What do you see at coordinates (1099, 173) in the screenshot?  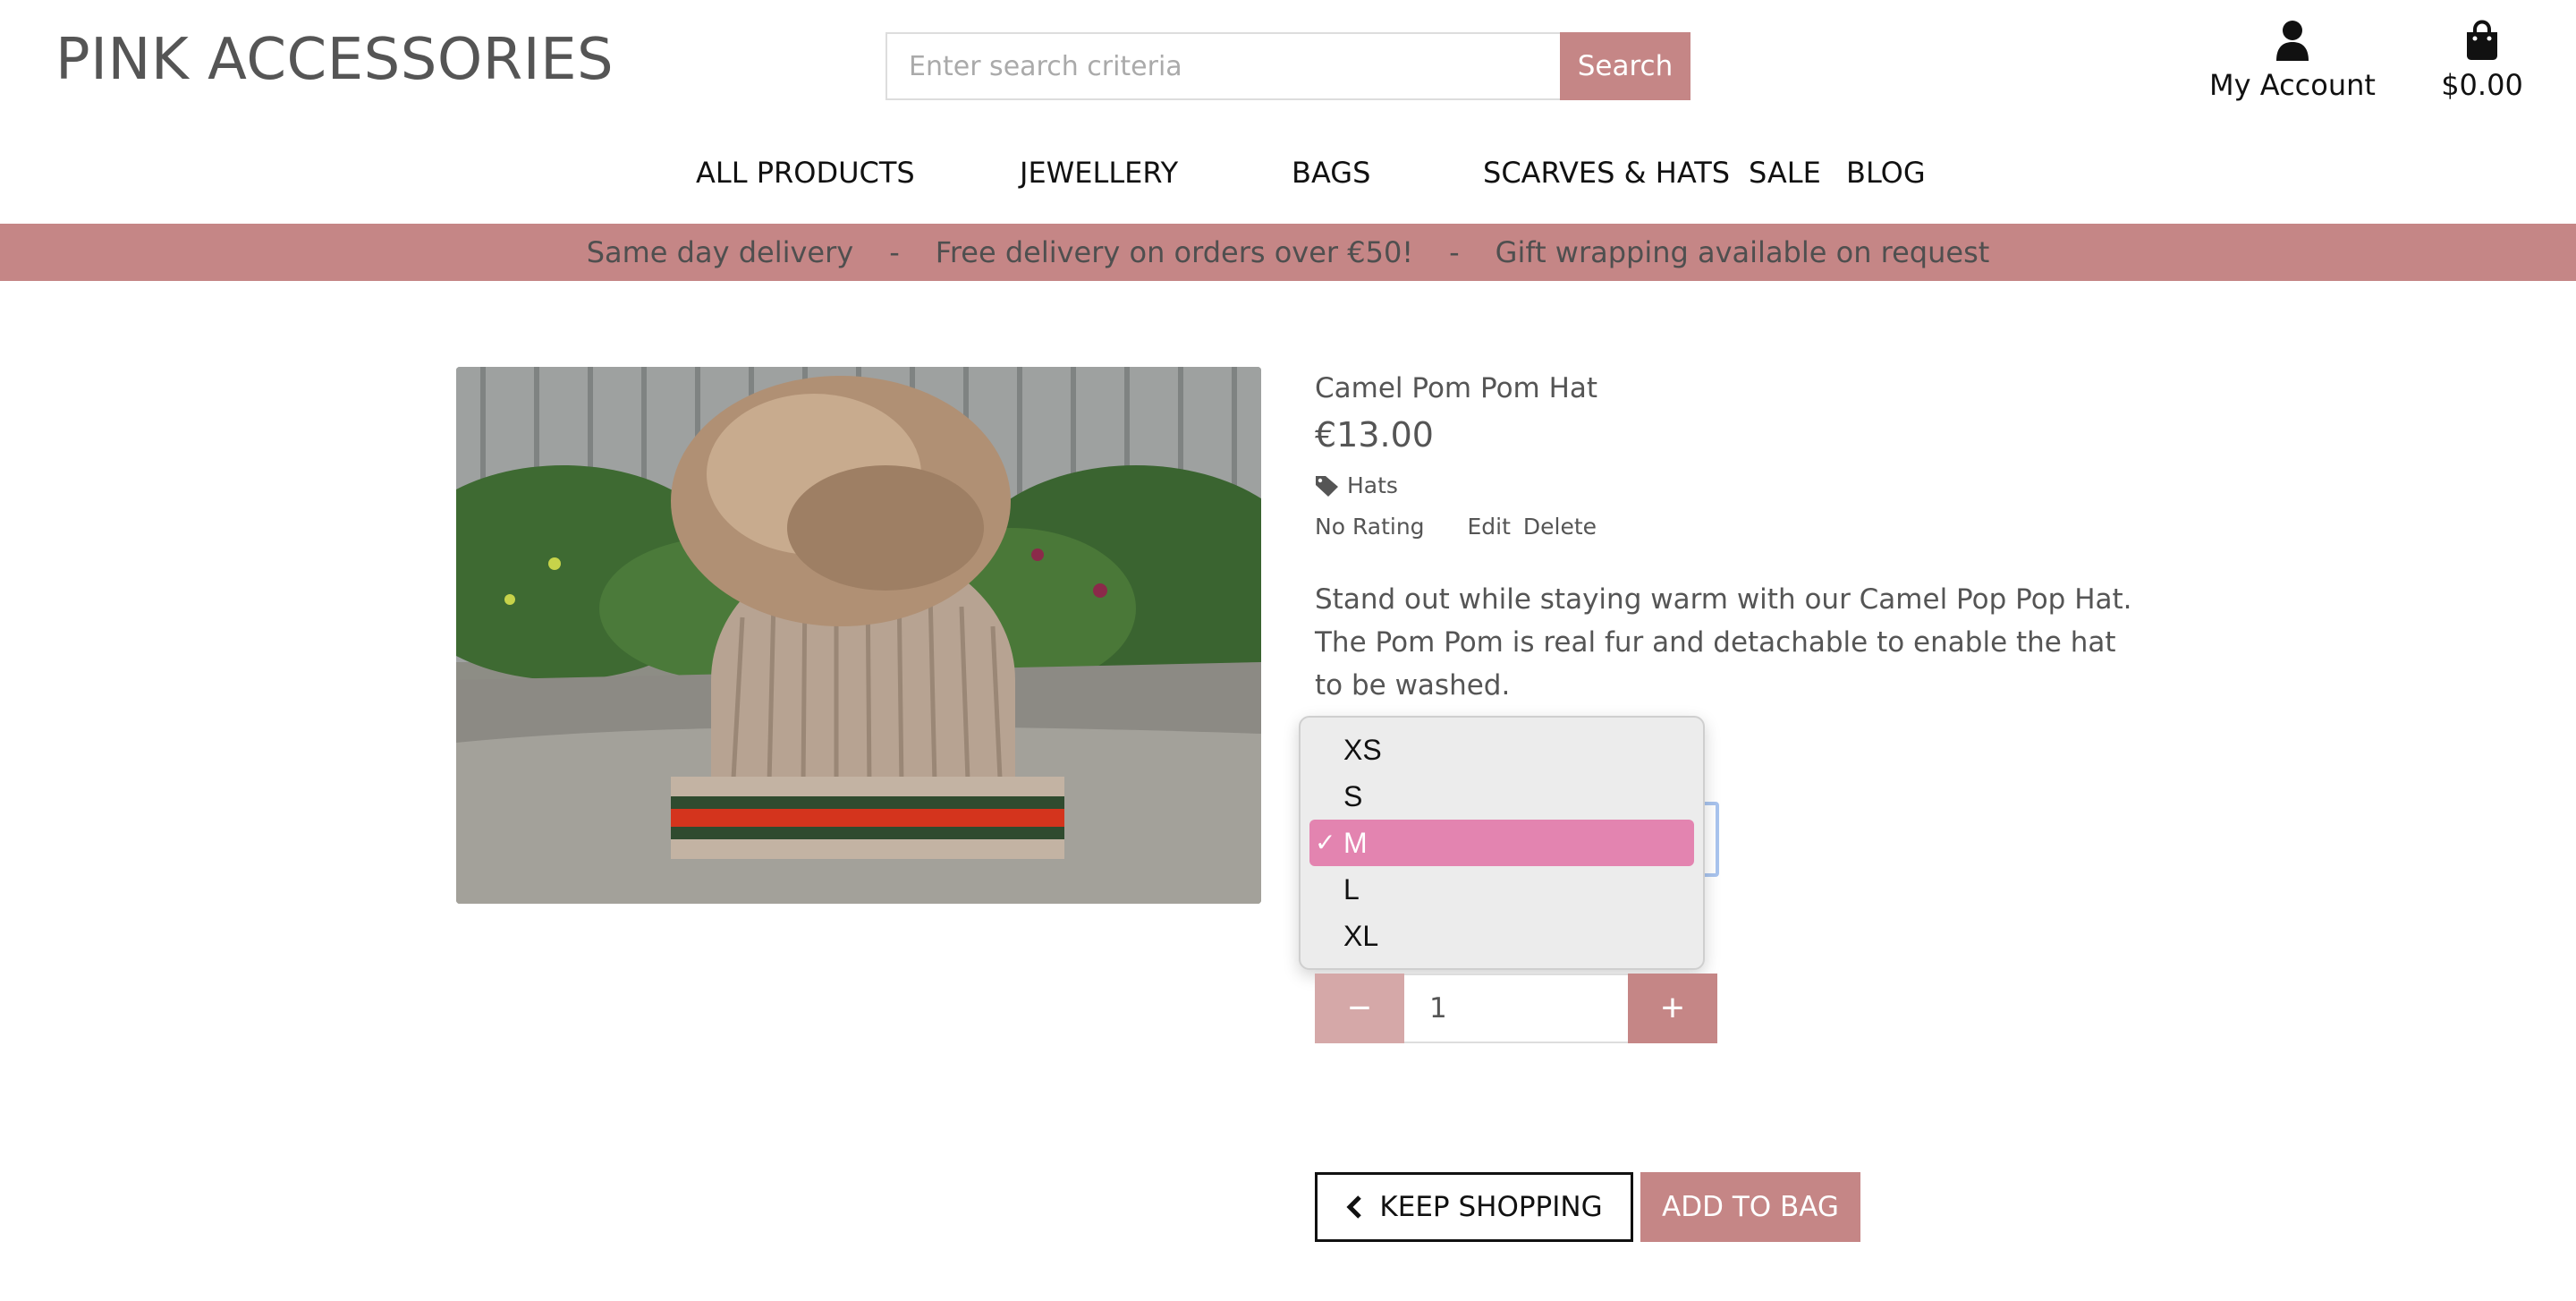 I see `nav-jewellery: JEWELLERY` at bounding box center [1099, 173].